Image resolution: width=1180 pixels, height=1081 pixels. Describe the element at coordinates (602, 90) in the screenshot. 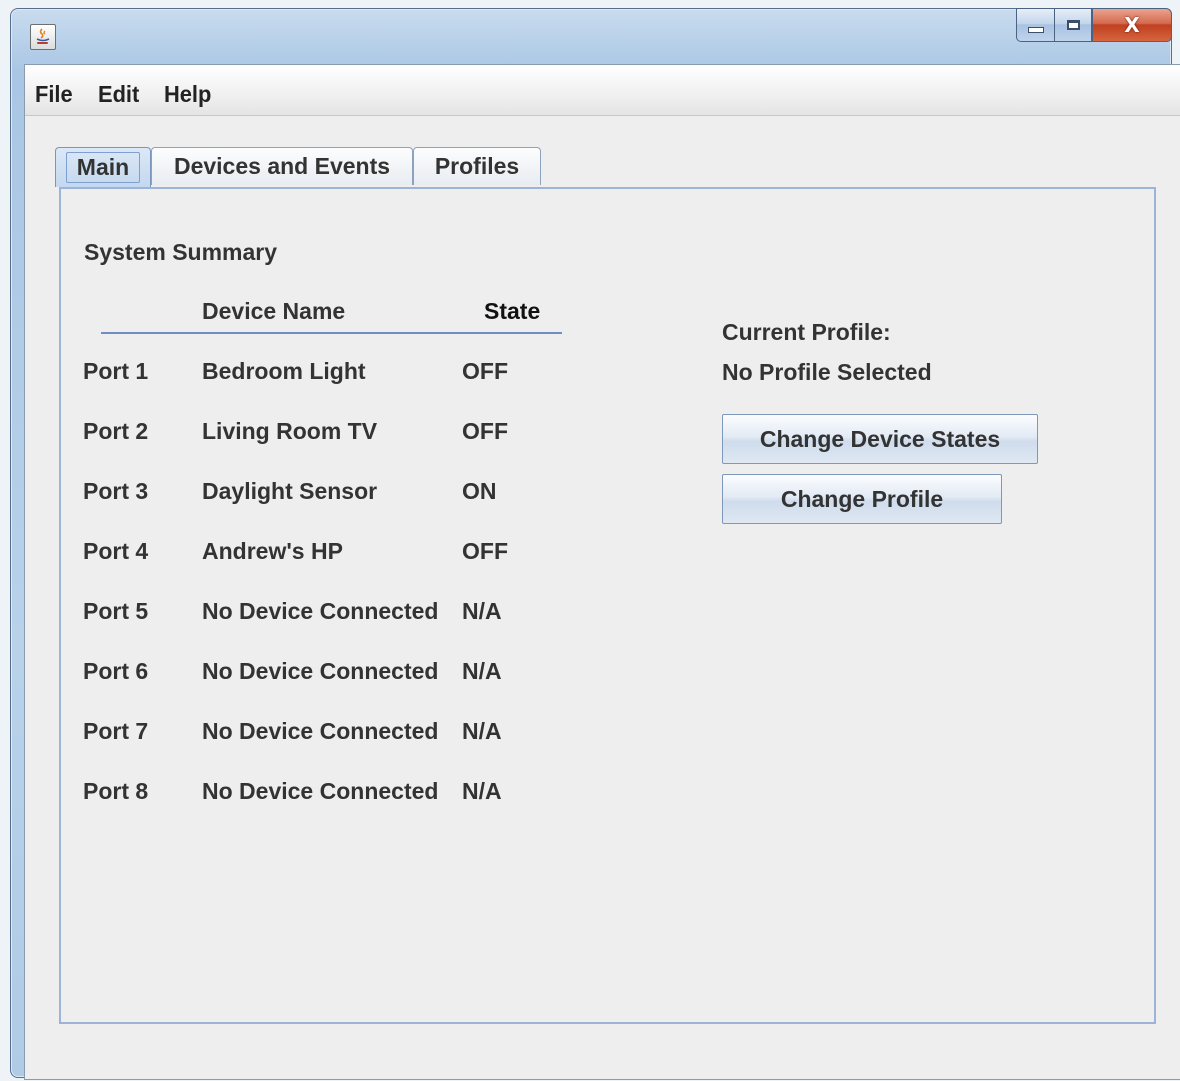

I see `menu-bar: File Edit Help` at that location.